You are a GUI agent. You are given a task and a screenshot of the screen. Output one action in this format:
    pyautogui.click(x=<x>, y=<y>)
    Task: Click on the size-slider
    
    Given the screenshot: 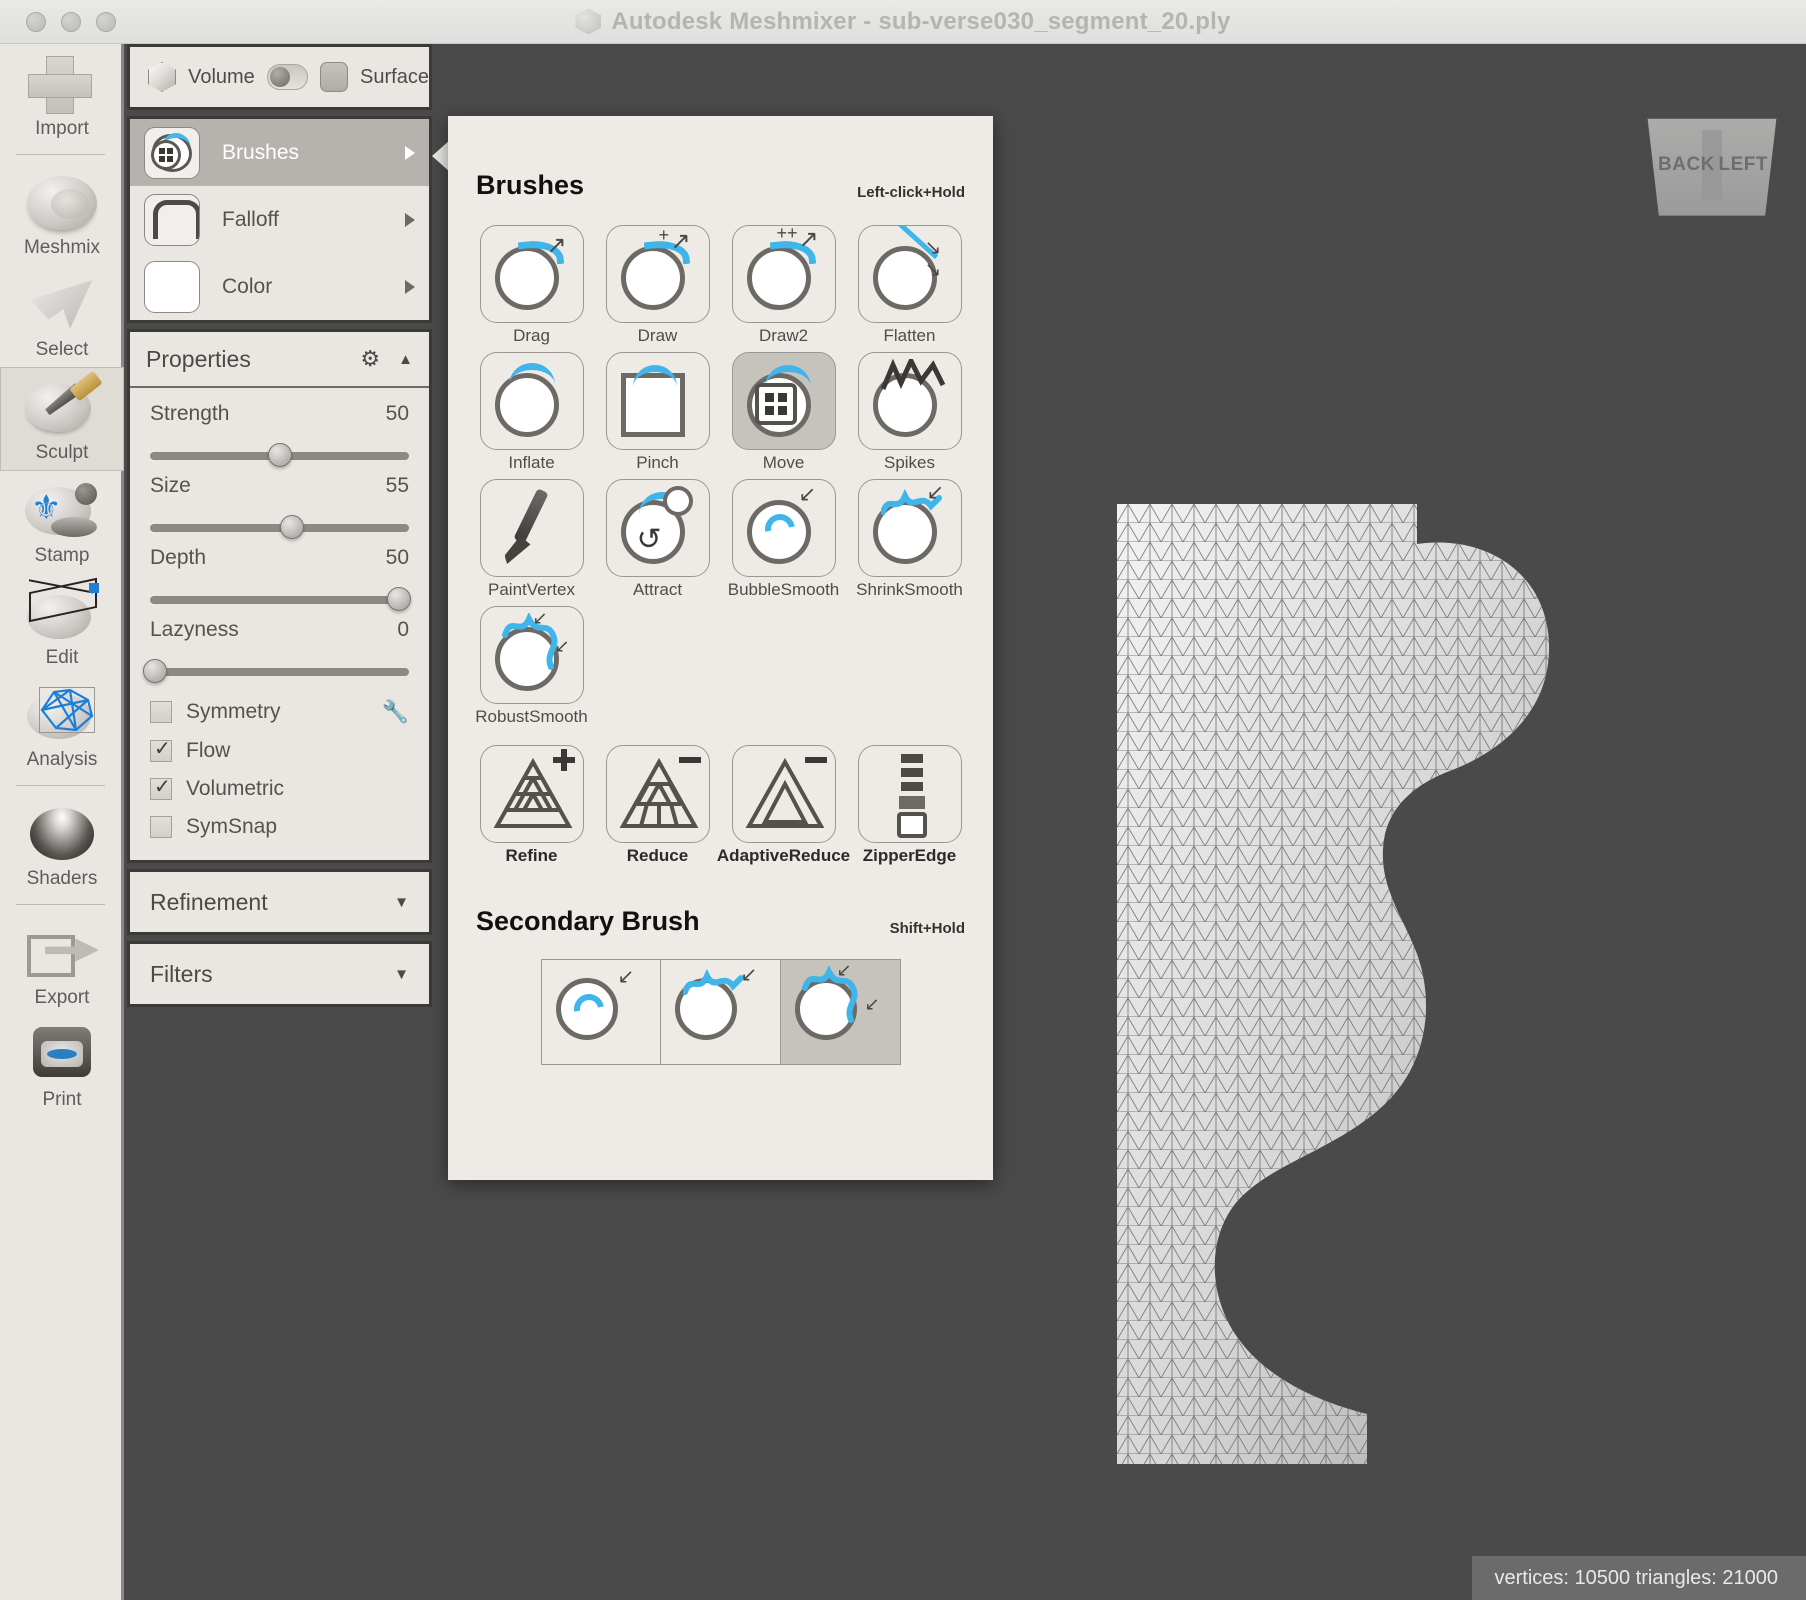 What is the action you would take?
    pyautogui.click(x=279, y=527)
    